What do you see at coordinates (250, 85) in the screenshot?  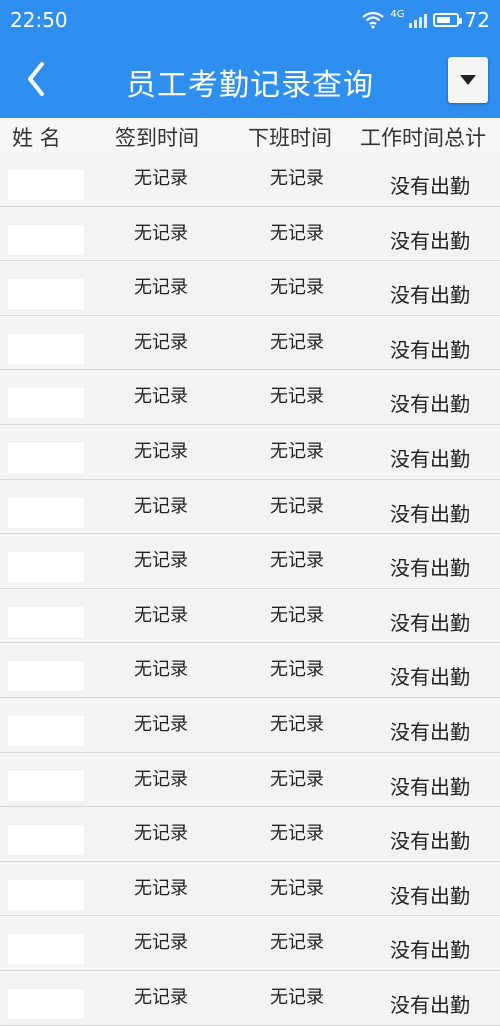 I see `page-title: 员工考勤记录查询` at bounding box center [250, 85].